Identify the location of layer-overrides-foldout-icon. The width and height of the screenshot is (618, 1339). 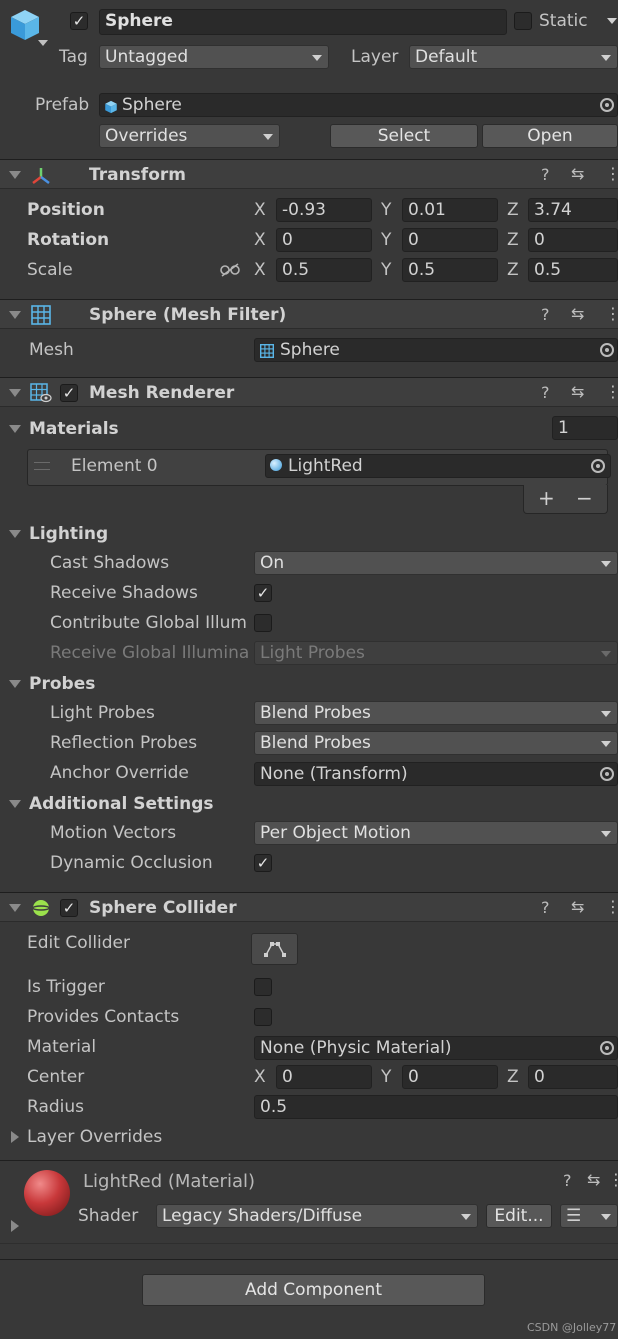
(15, 1137).